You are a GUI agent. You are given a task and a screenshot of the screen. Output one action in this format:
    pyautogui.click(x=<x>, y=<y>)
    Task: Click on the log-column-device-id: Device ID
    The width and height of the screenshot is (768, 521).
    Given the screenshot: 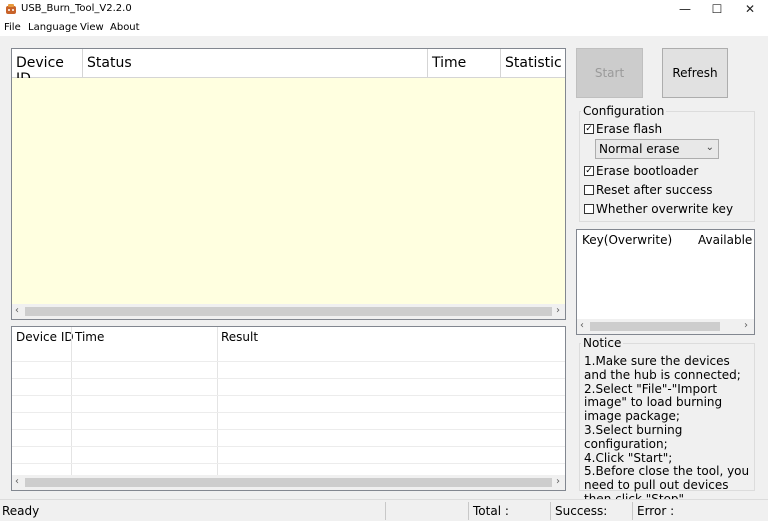 What is the action you would take?
    pyautogui.click(x=45, y=337)
    